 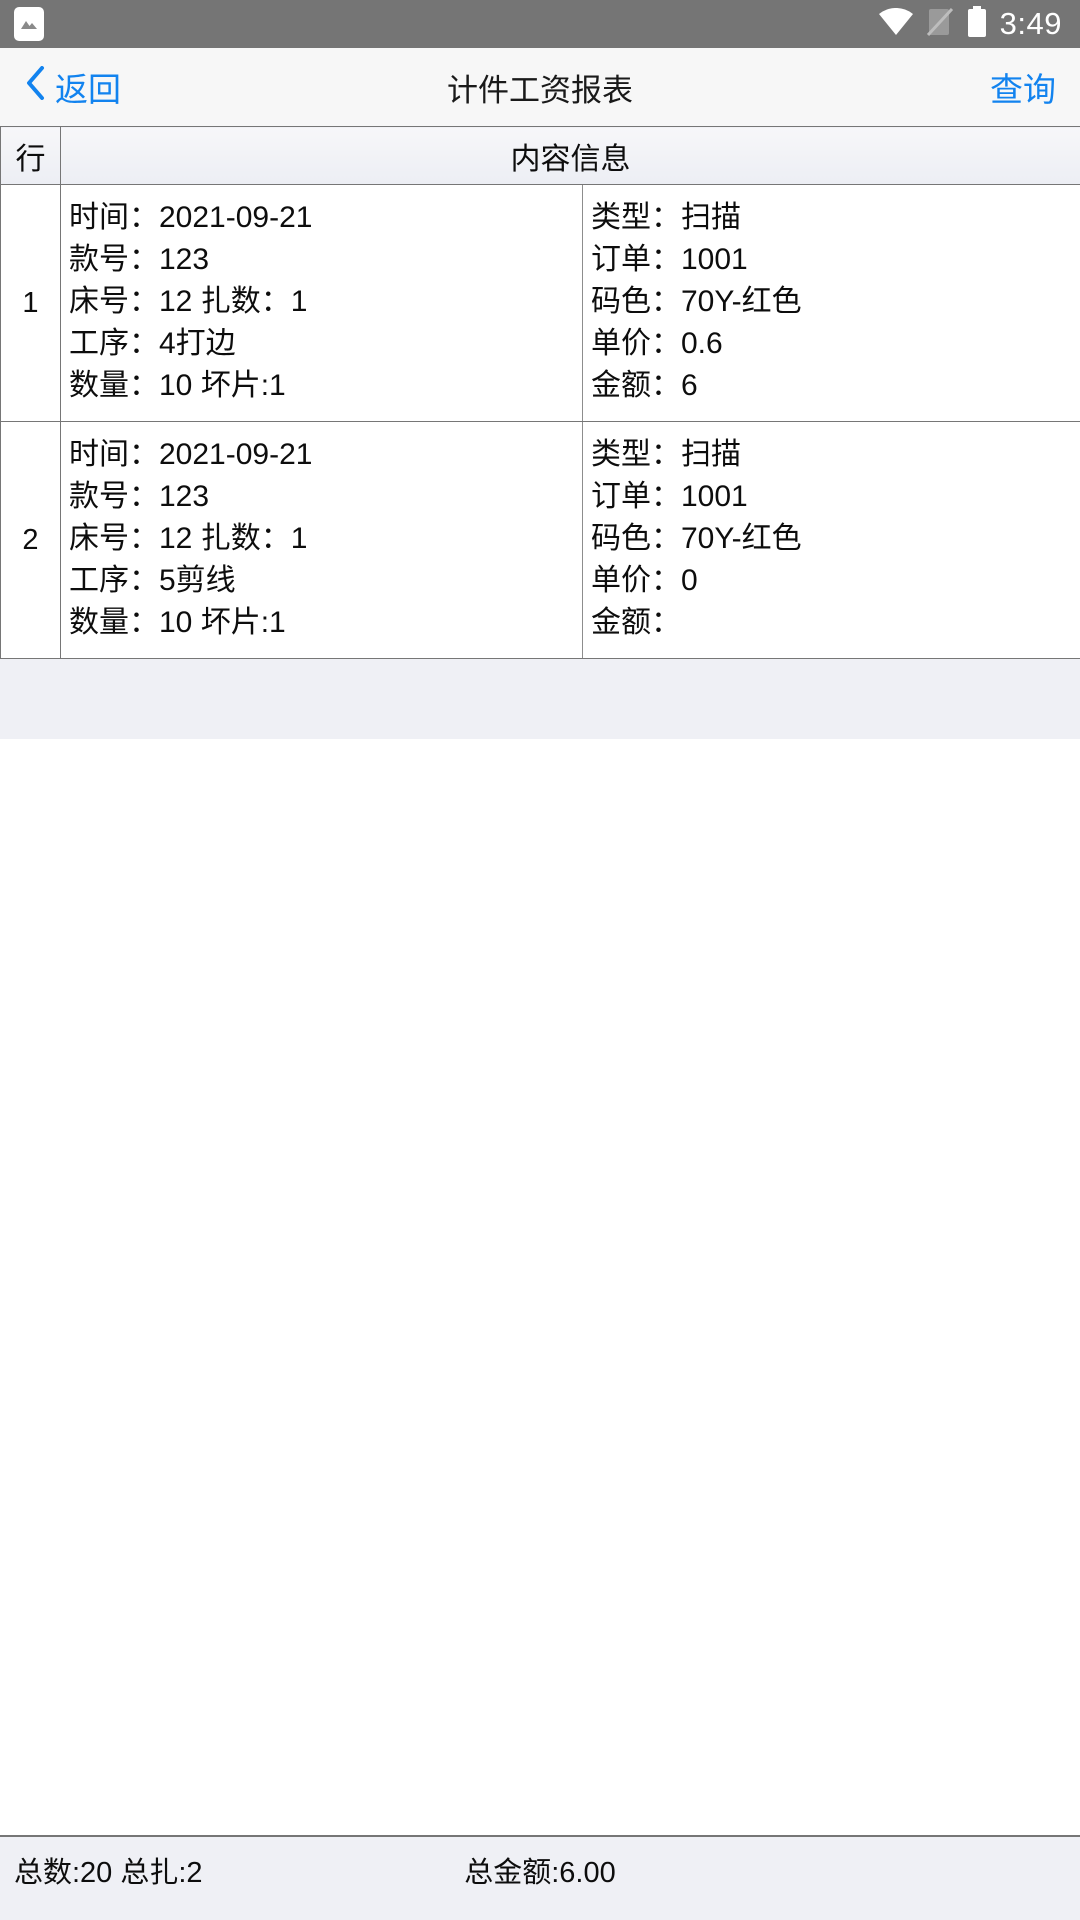 I want to click on query-button: 查询, so click(x=1023, y=87).